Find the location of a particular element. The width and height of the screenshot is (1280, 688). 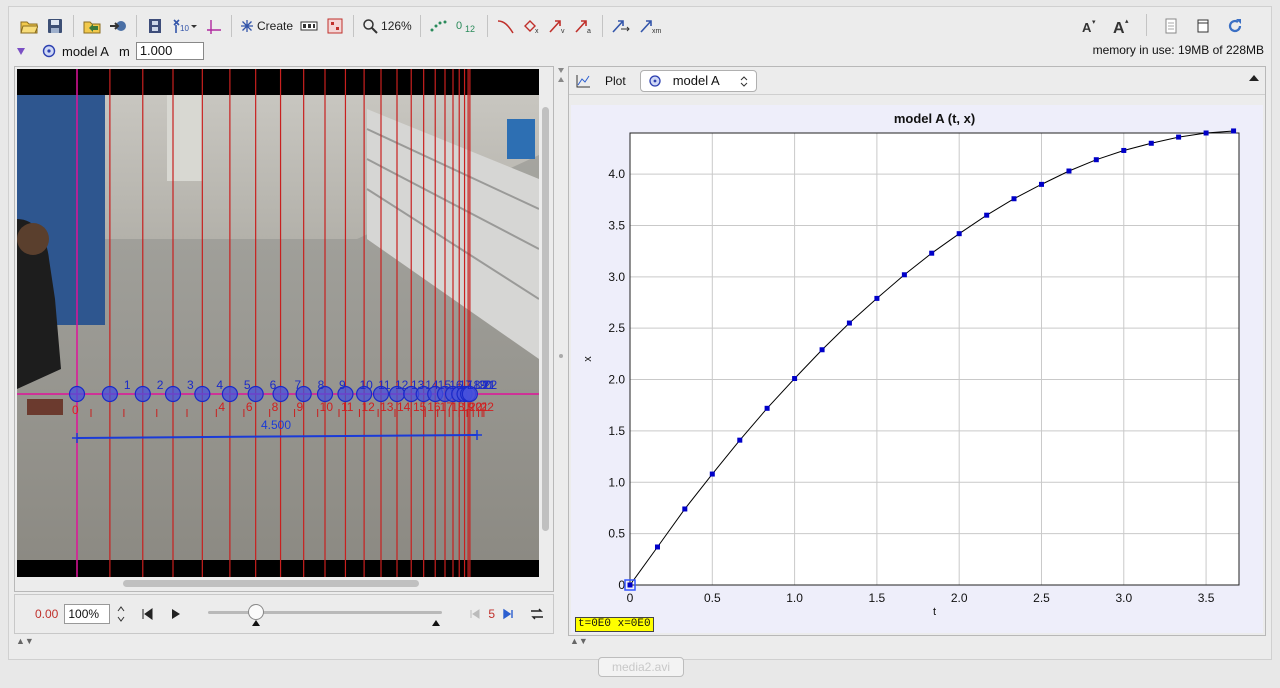

refresh-button is located at coordinates (1235, 26).